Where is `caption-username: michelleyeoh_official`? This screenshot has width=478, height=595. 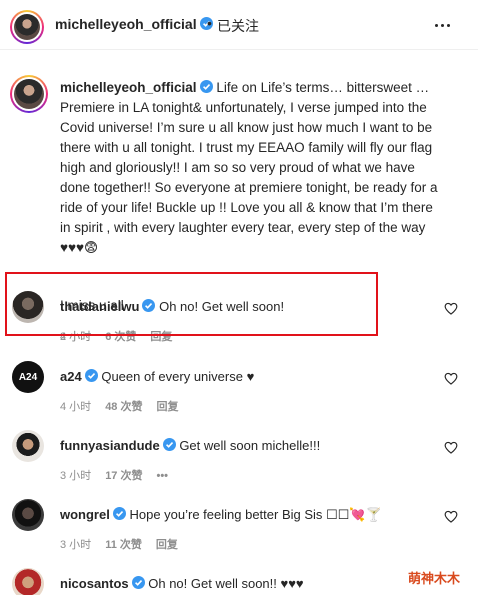
caption-username: michelleyeoh_official is located at coordinates (128, 87).